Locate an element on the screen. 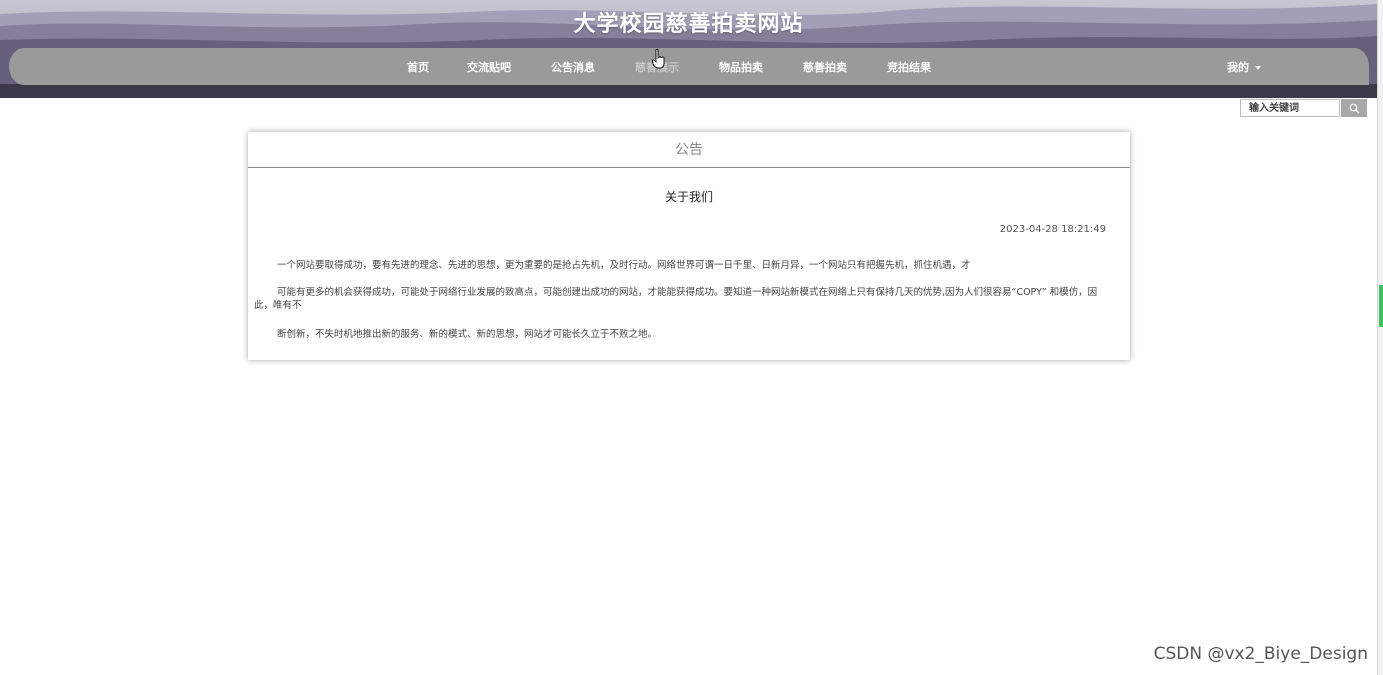  hand-cursor-icon is located at coordinates (658, 59).